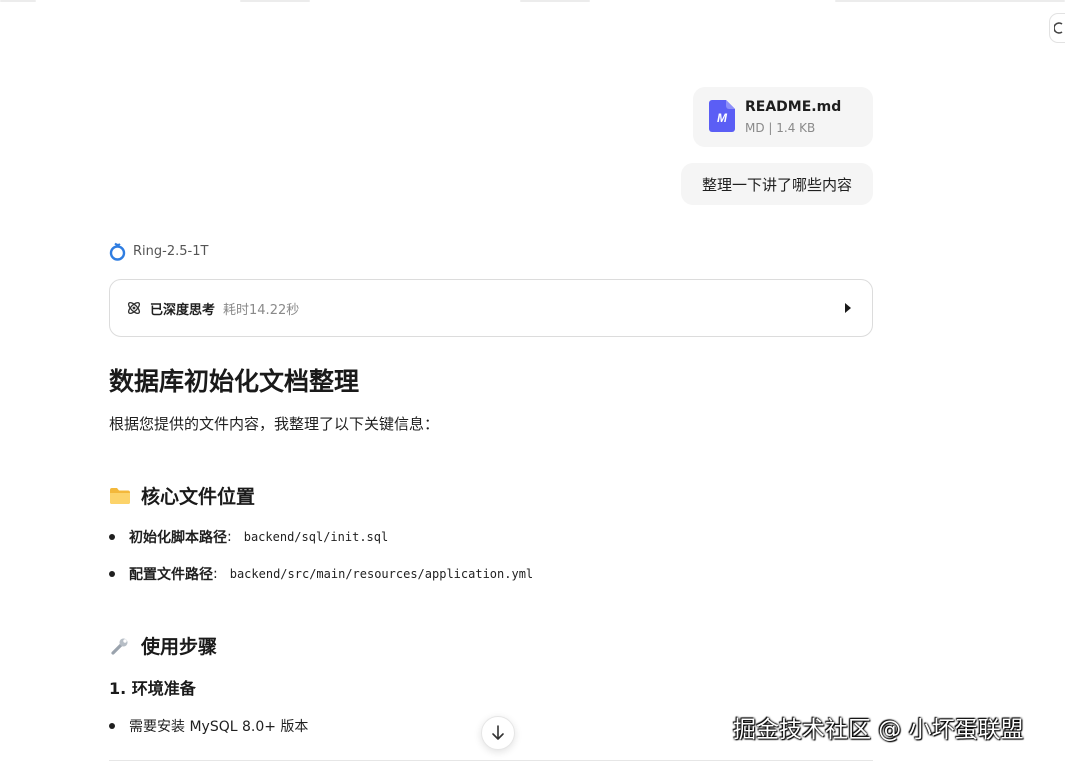 The height and width of the screenshot is (762, 1065). What do you see at coordinates (793, 107) in the screenshot?
I see `attachment-name: README.md` at bounding box center [793, 107].